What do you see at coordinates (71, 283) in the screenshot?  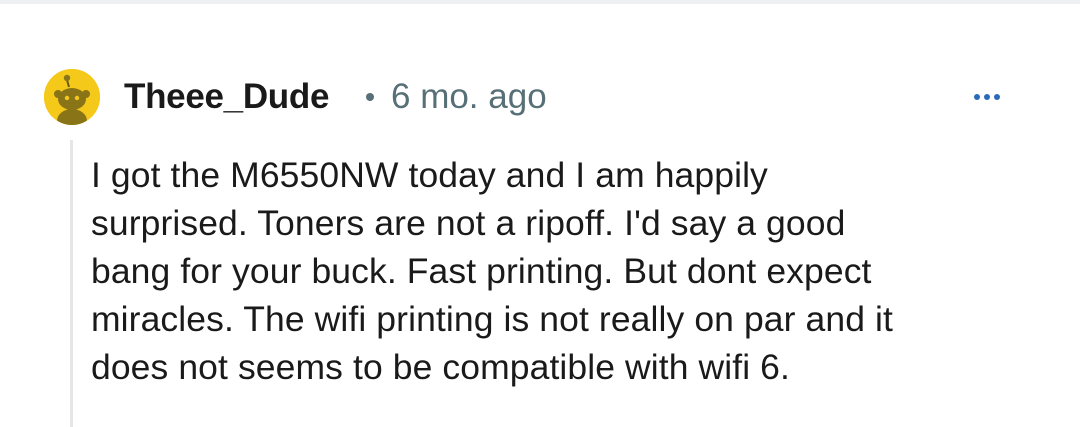 I see `thread-line` at bounding box center [71, 283].